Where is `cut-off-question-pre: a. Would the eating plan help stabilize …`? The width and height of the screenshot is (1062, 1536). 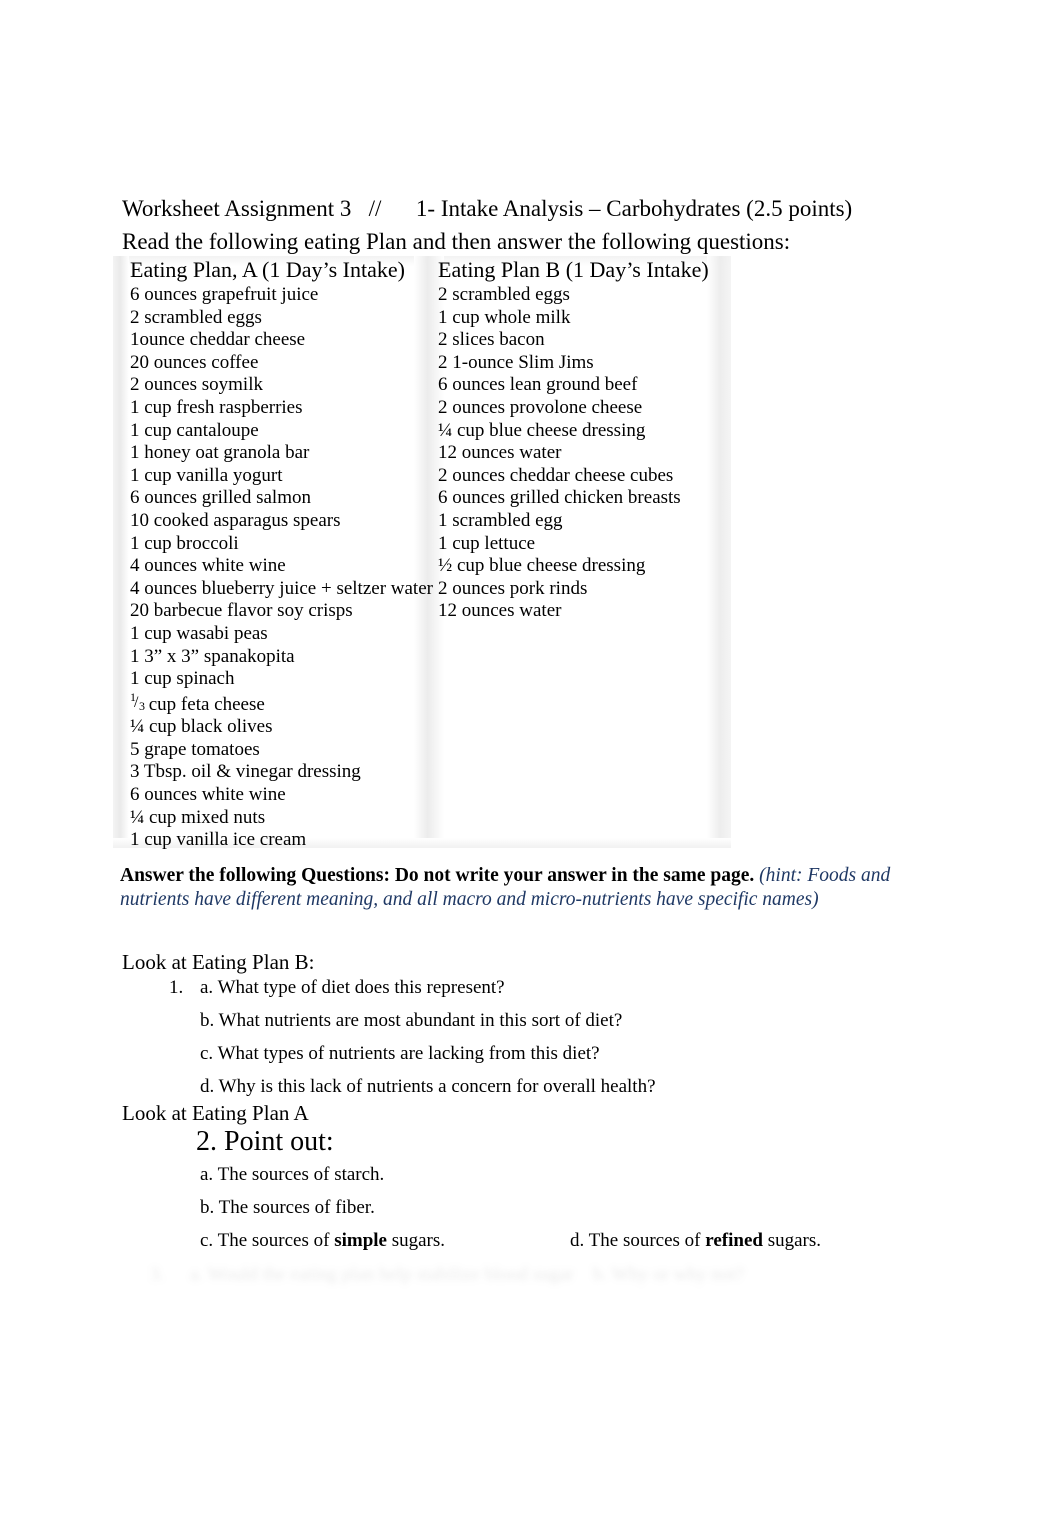
cut-off-question-pre: a. Would the eating plan help stabilize … is located at coordinates (382, 1274).